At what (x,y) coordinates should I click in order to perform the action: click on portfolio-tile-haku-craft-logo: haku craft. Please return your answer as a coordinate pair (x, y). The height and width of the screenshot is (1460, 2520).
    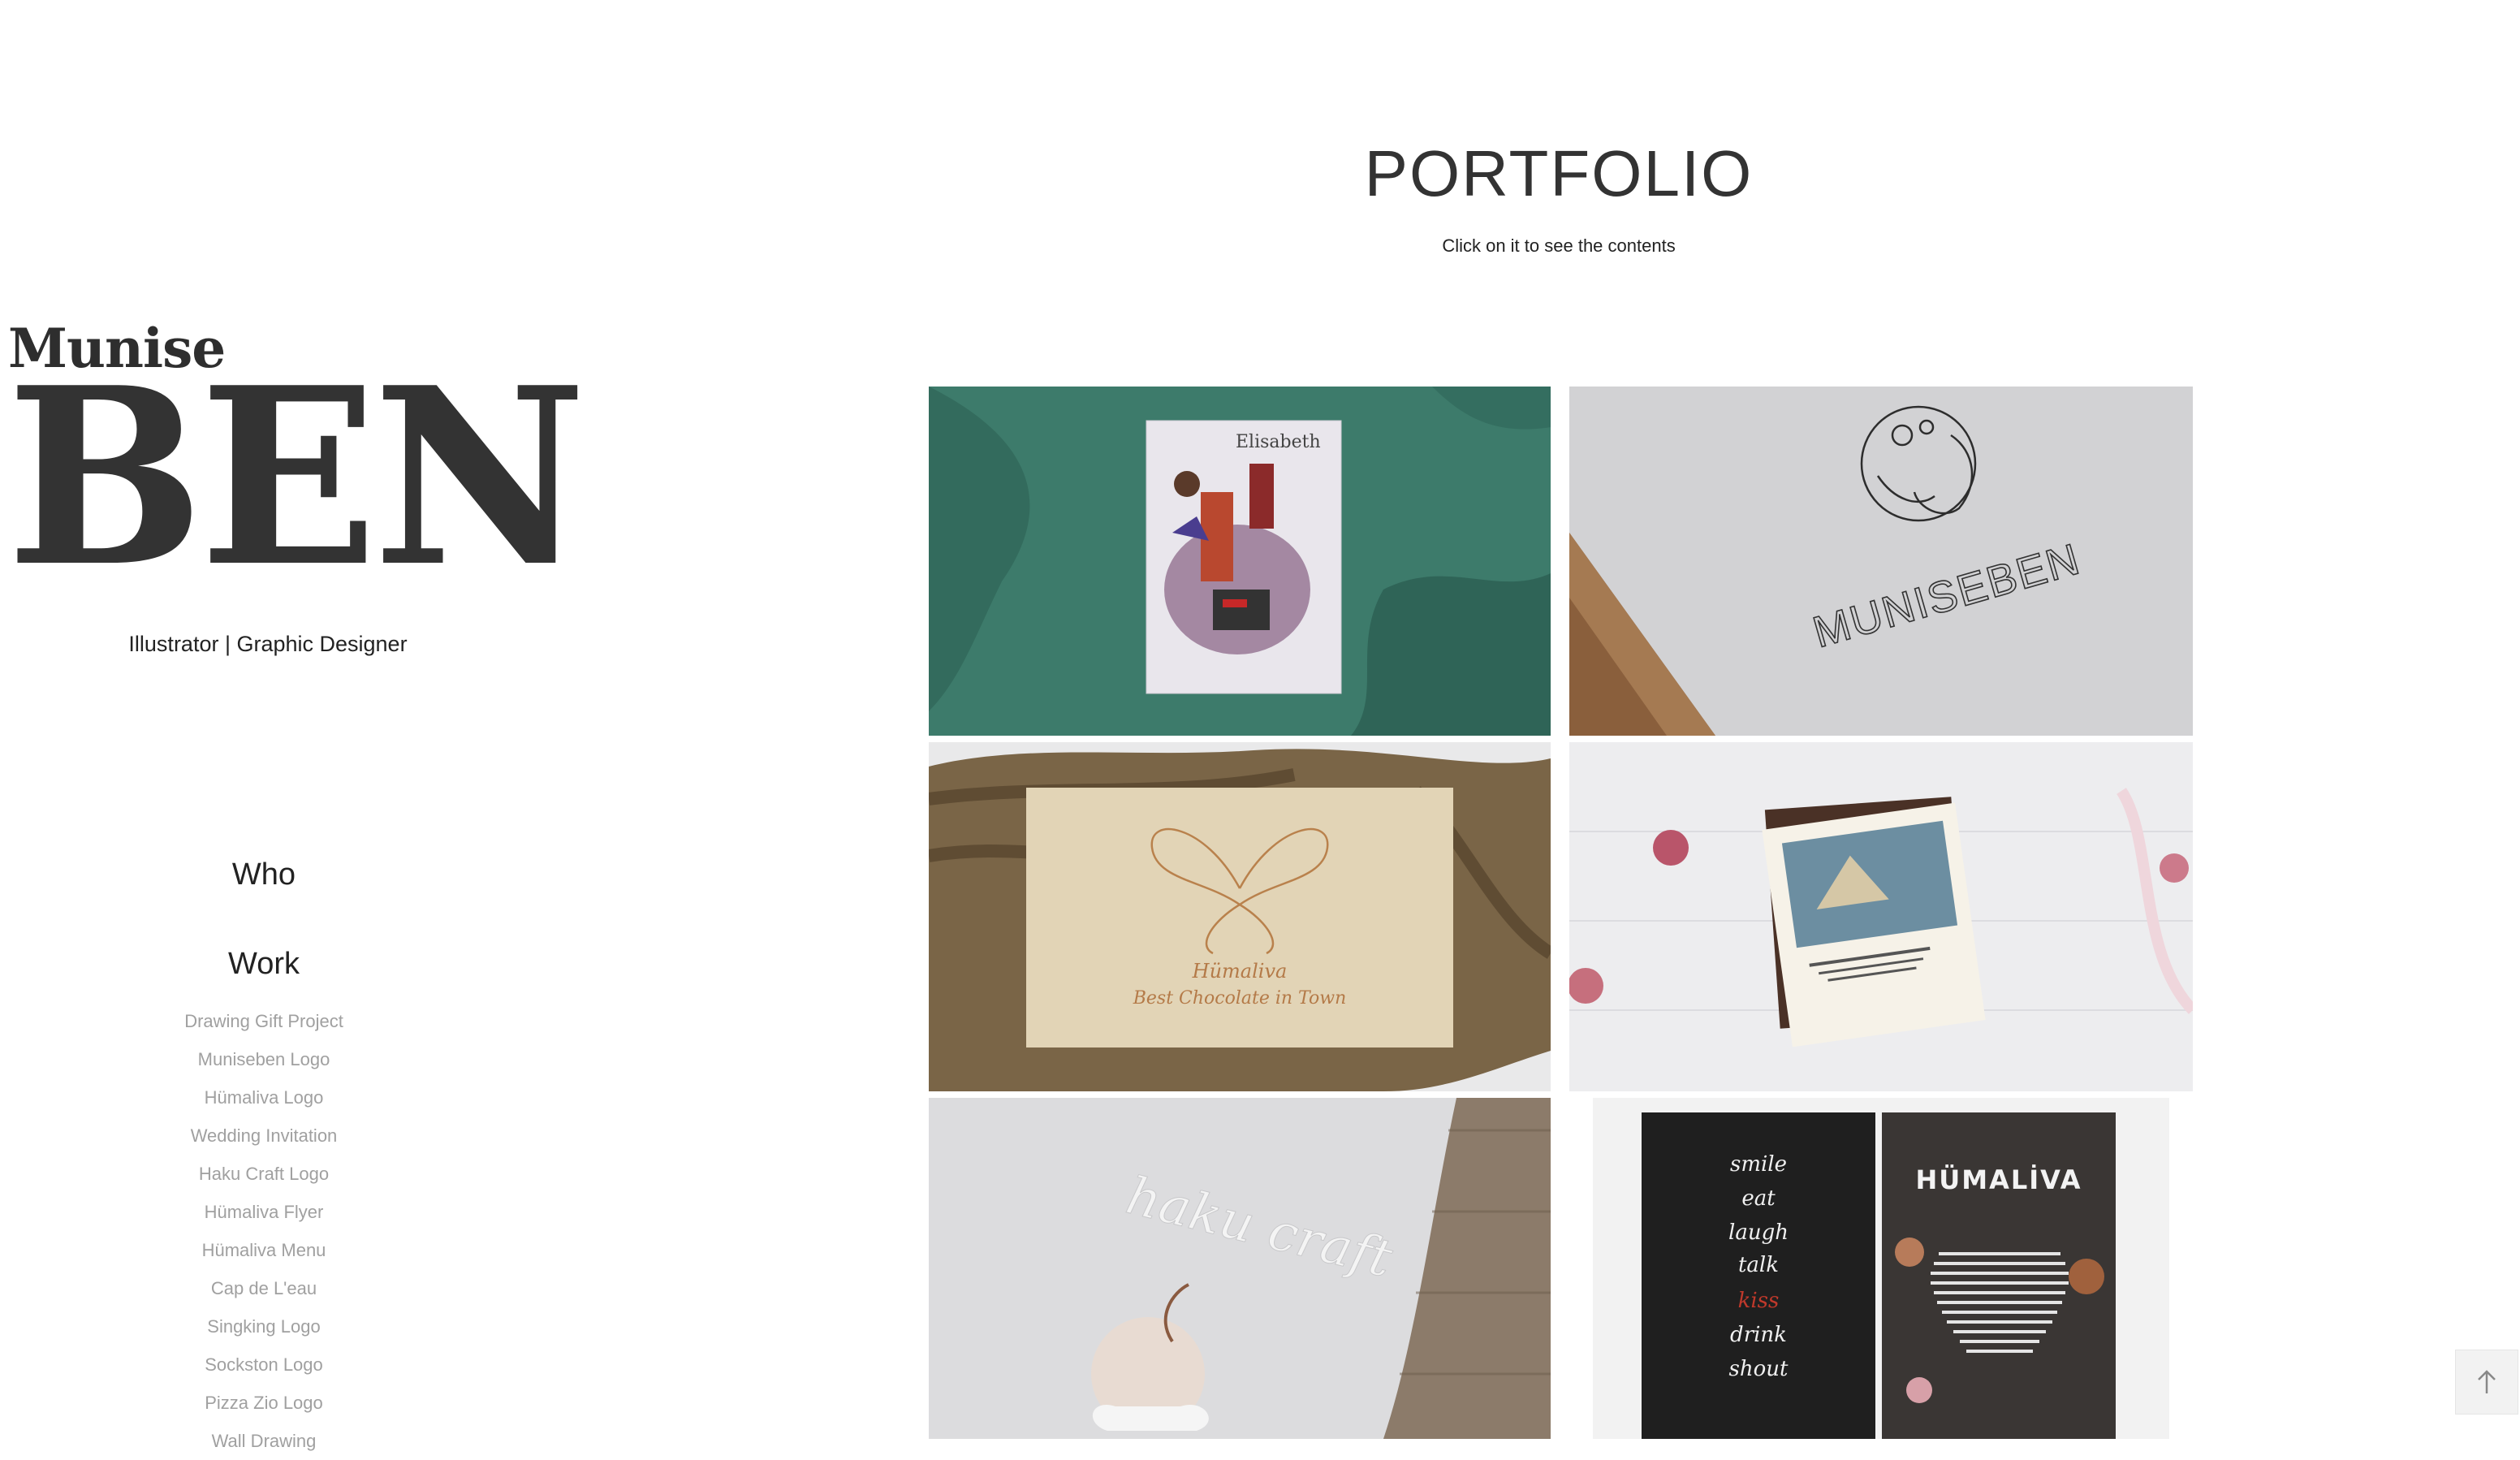
    Looking at the image, I should click on (1240, 1268).